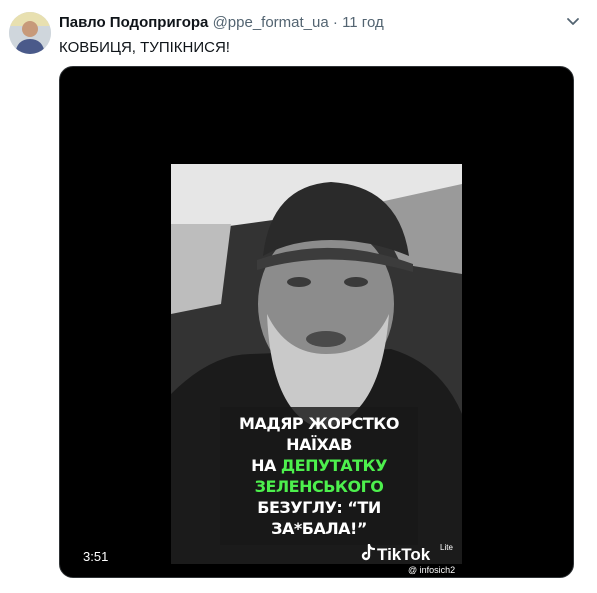  Describe the element at coordinates (368, 552) in the screenshot. I see `tiktok-logo-icon` at that location.